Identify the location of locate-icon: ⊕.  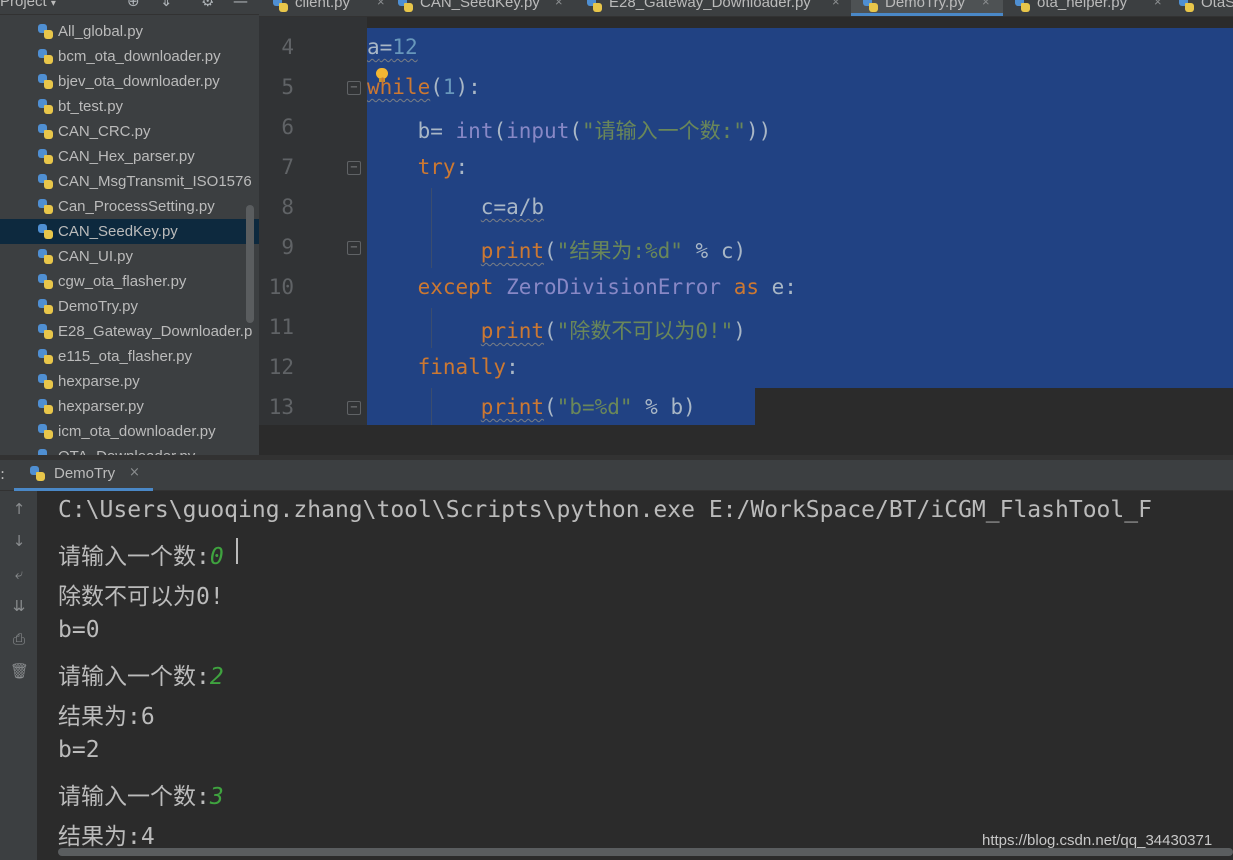
(133, 5).